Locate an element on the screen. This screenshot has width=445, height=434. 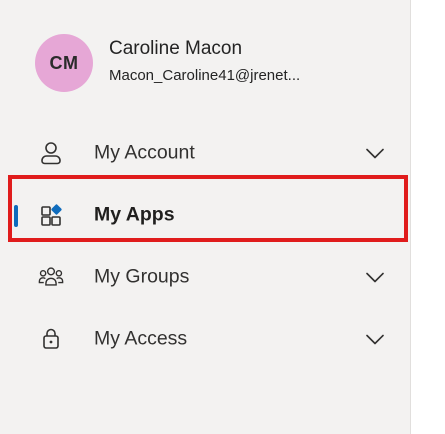
nav-item-label: My Access is located at coordinates (141, 338).